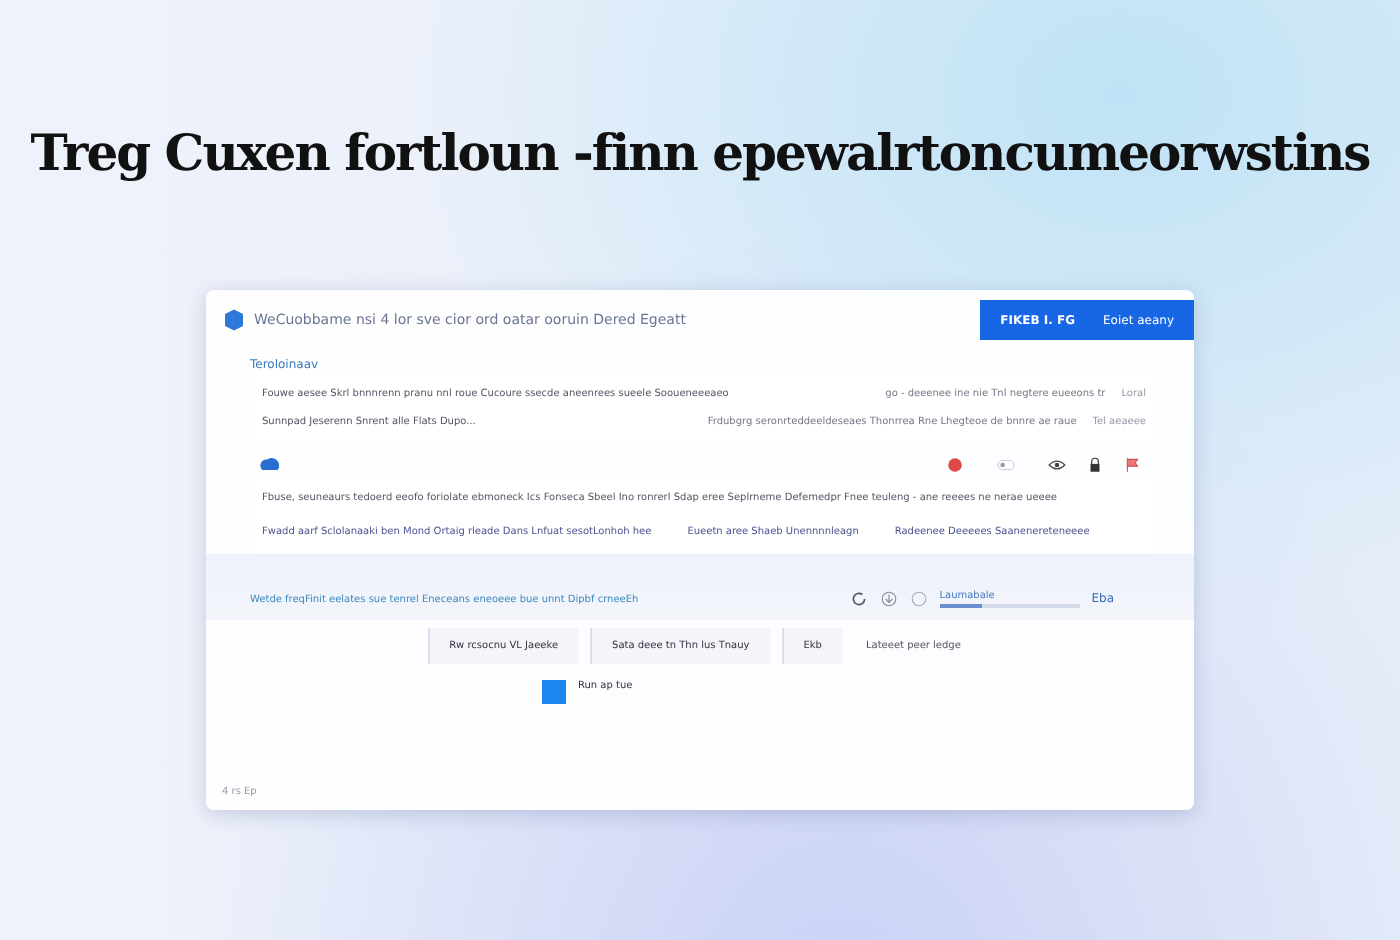  What do you see at coordinates (888, 599) in the screenshot?
I see `download-icon` at bounding box center [888, 599].